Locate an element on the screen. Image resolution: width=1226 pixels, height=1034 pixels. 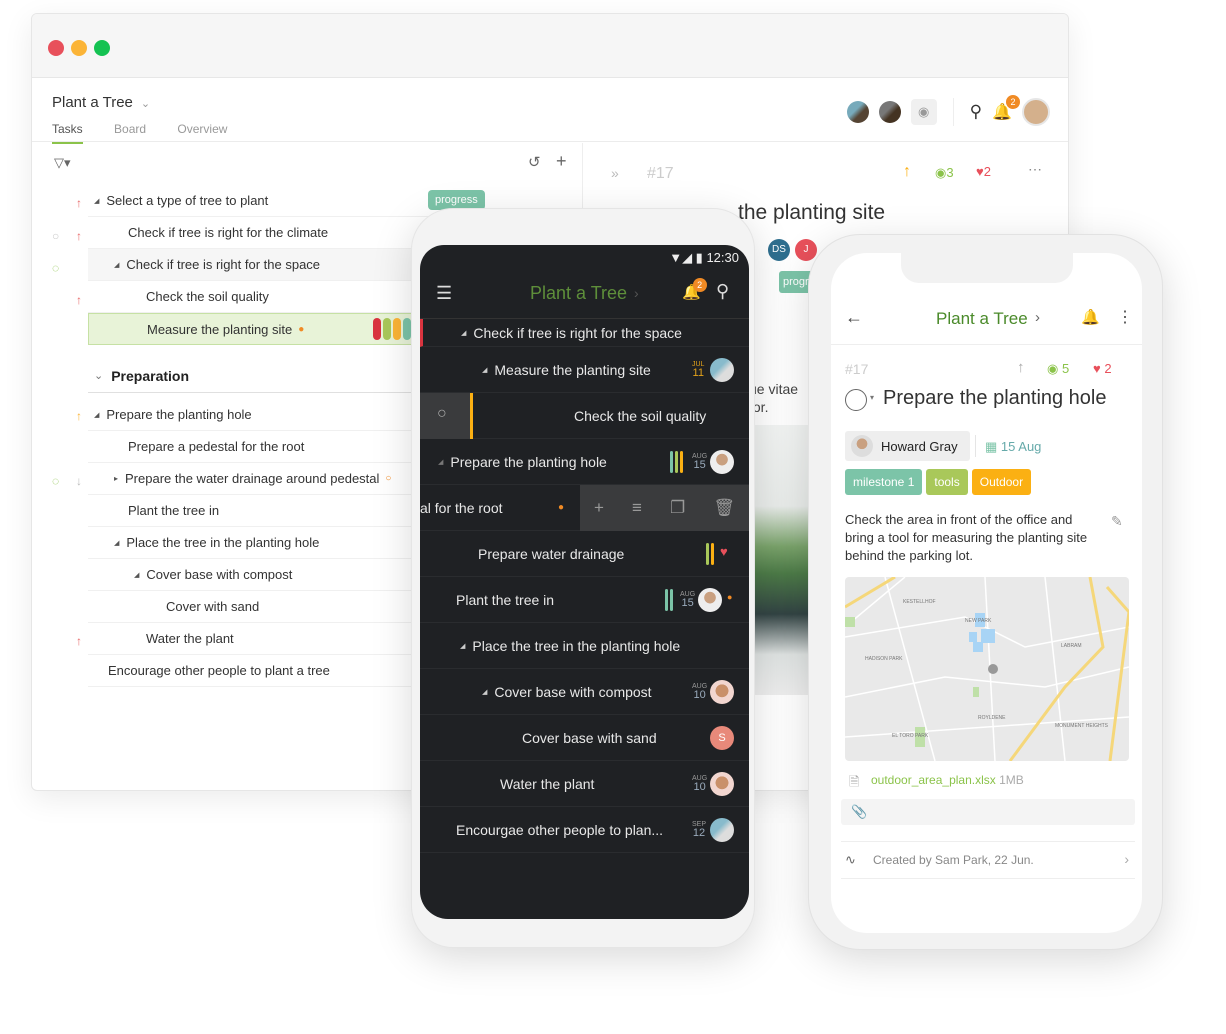
task-row: ◢ Check if tree is right for the space is located at coordinates (584, 333).